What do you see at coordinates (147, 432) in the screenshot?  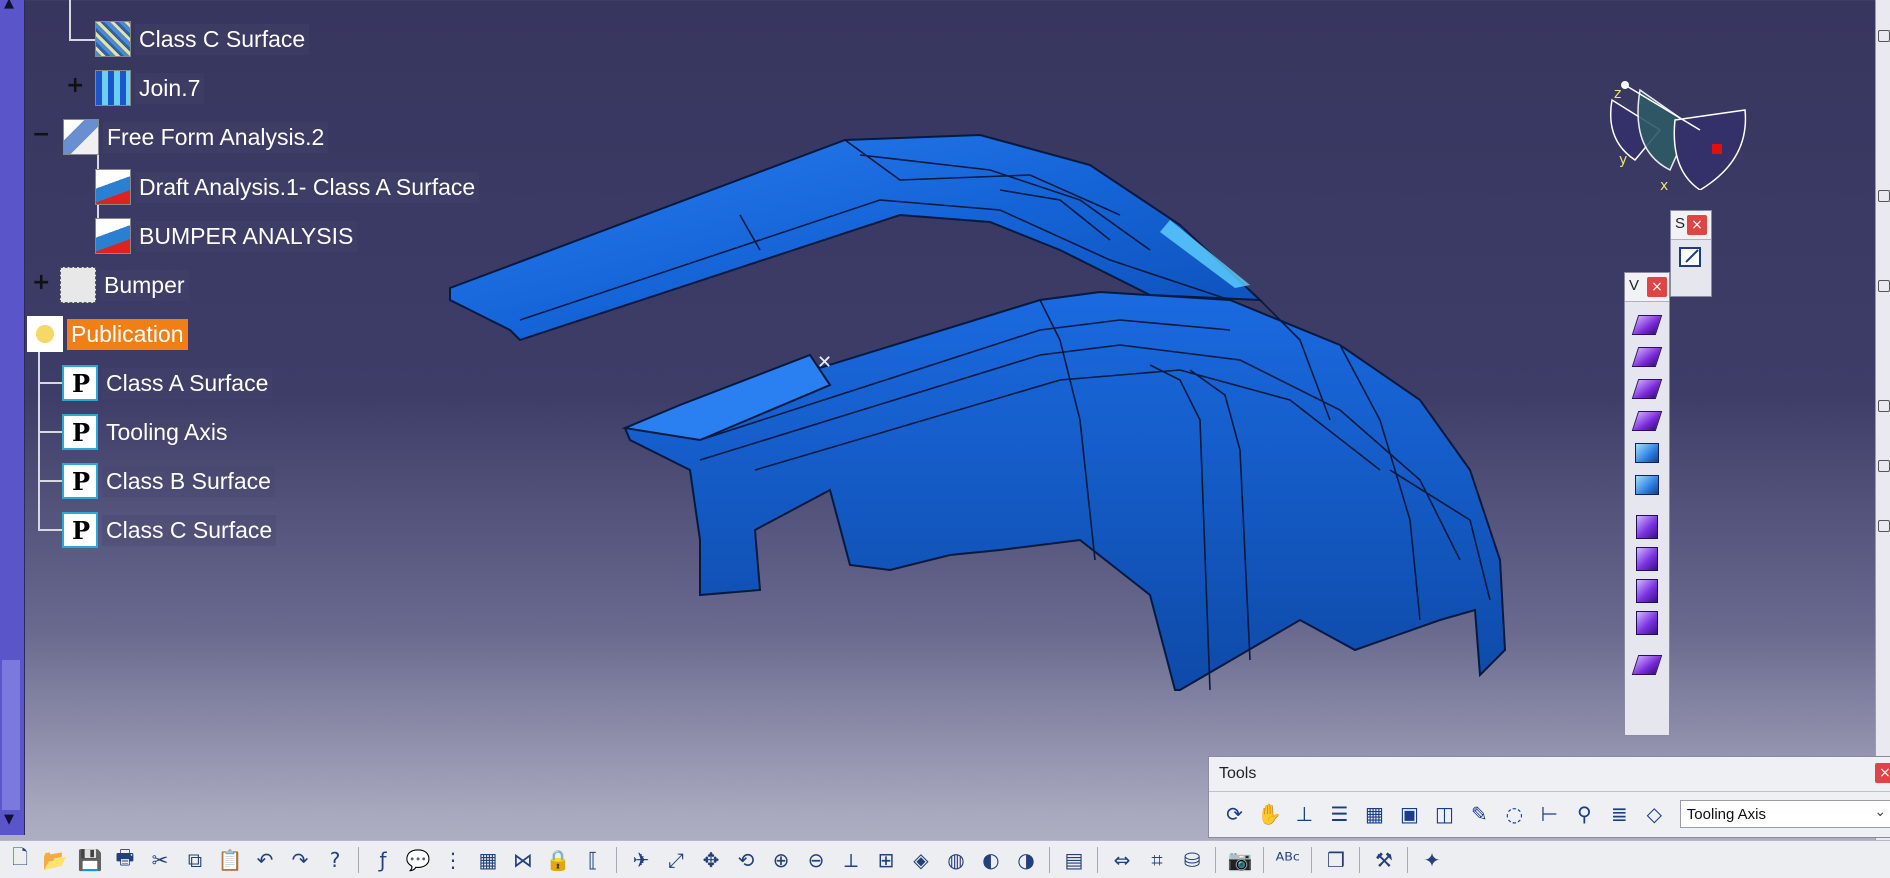 I see `tree-item: Tooling Axis` at bounding box center [147, 432].